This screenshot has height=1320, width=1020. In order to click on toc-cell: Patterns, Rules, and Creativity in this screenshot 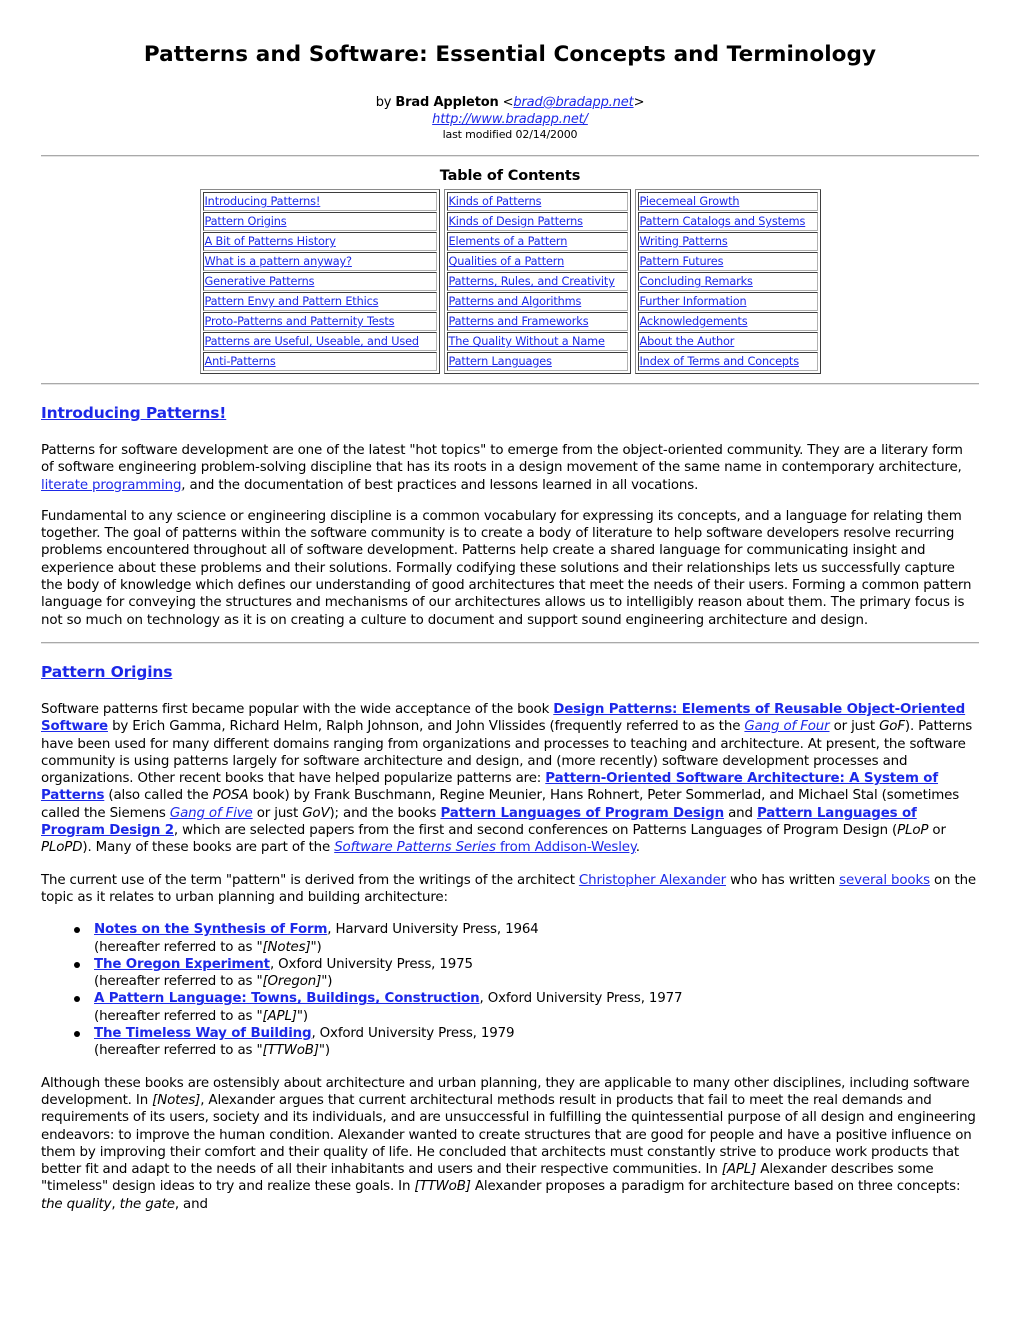, I will do `click(537, 281)`.